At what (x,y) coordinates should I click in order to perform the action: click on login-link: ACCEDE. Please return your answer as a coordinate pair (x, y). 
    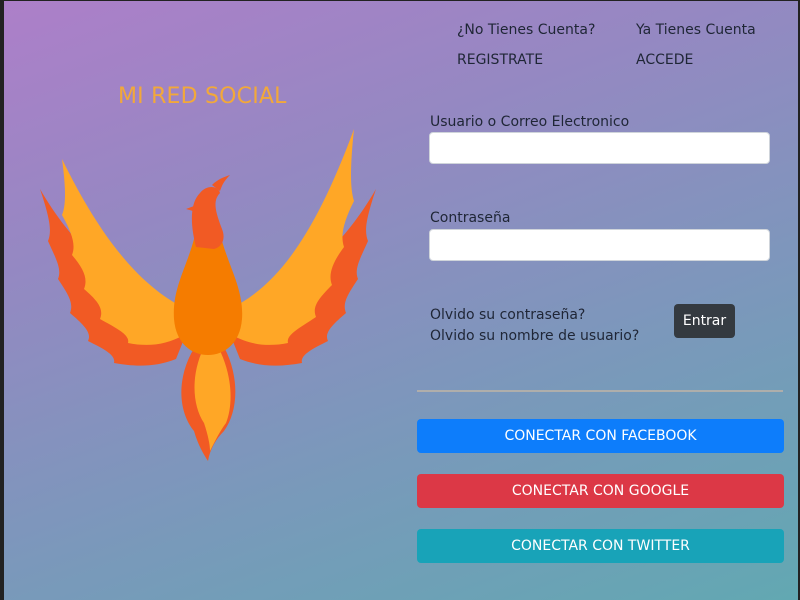
    Looking at the image, I should click on (696, 60).